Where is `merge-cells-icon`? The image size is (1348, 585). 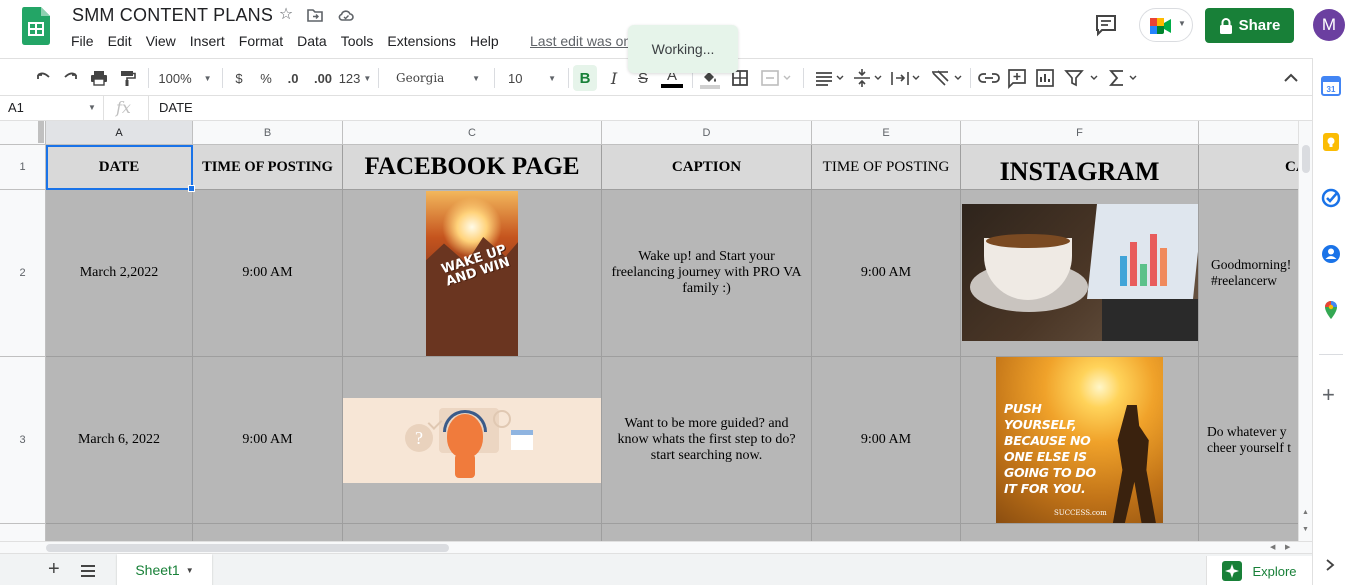
merge-cells-icon is located at coordinates (775, 78).